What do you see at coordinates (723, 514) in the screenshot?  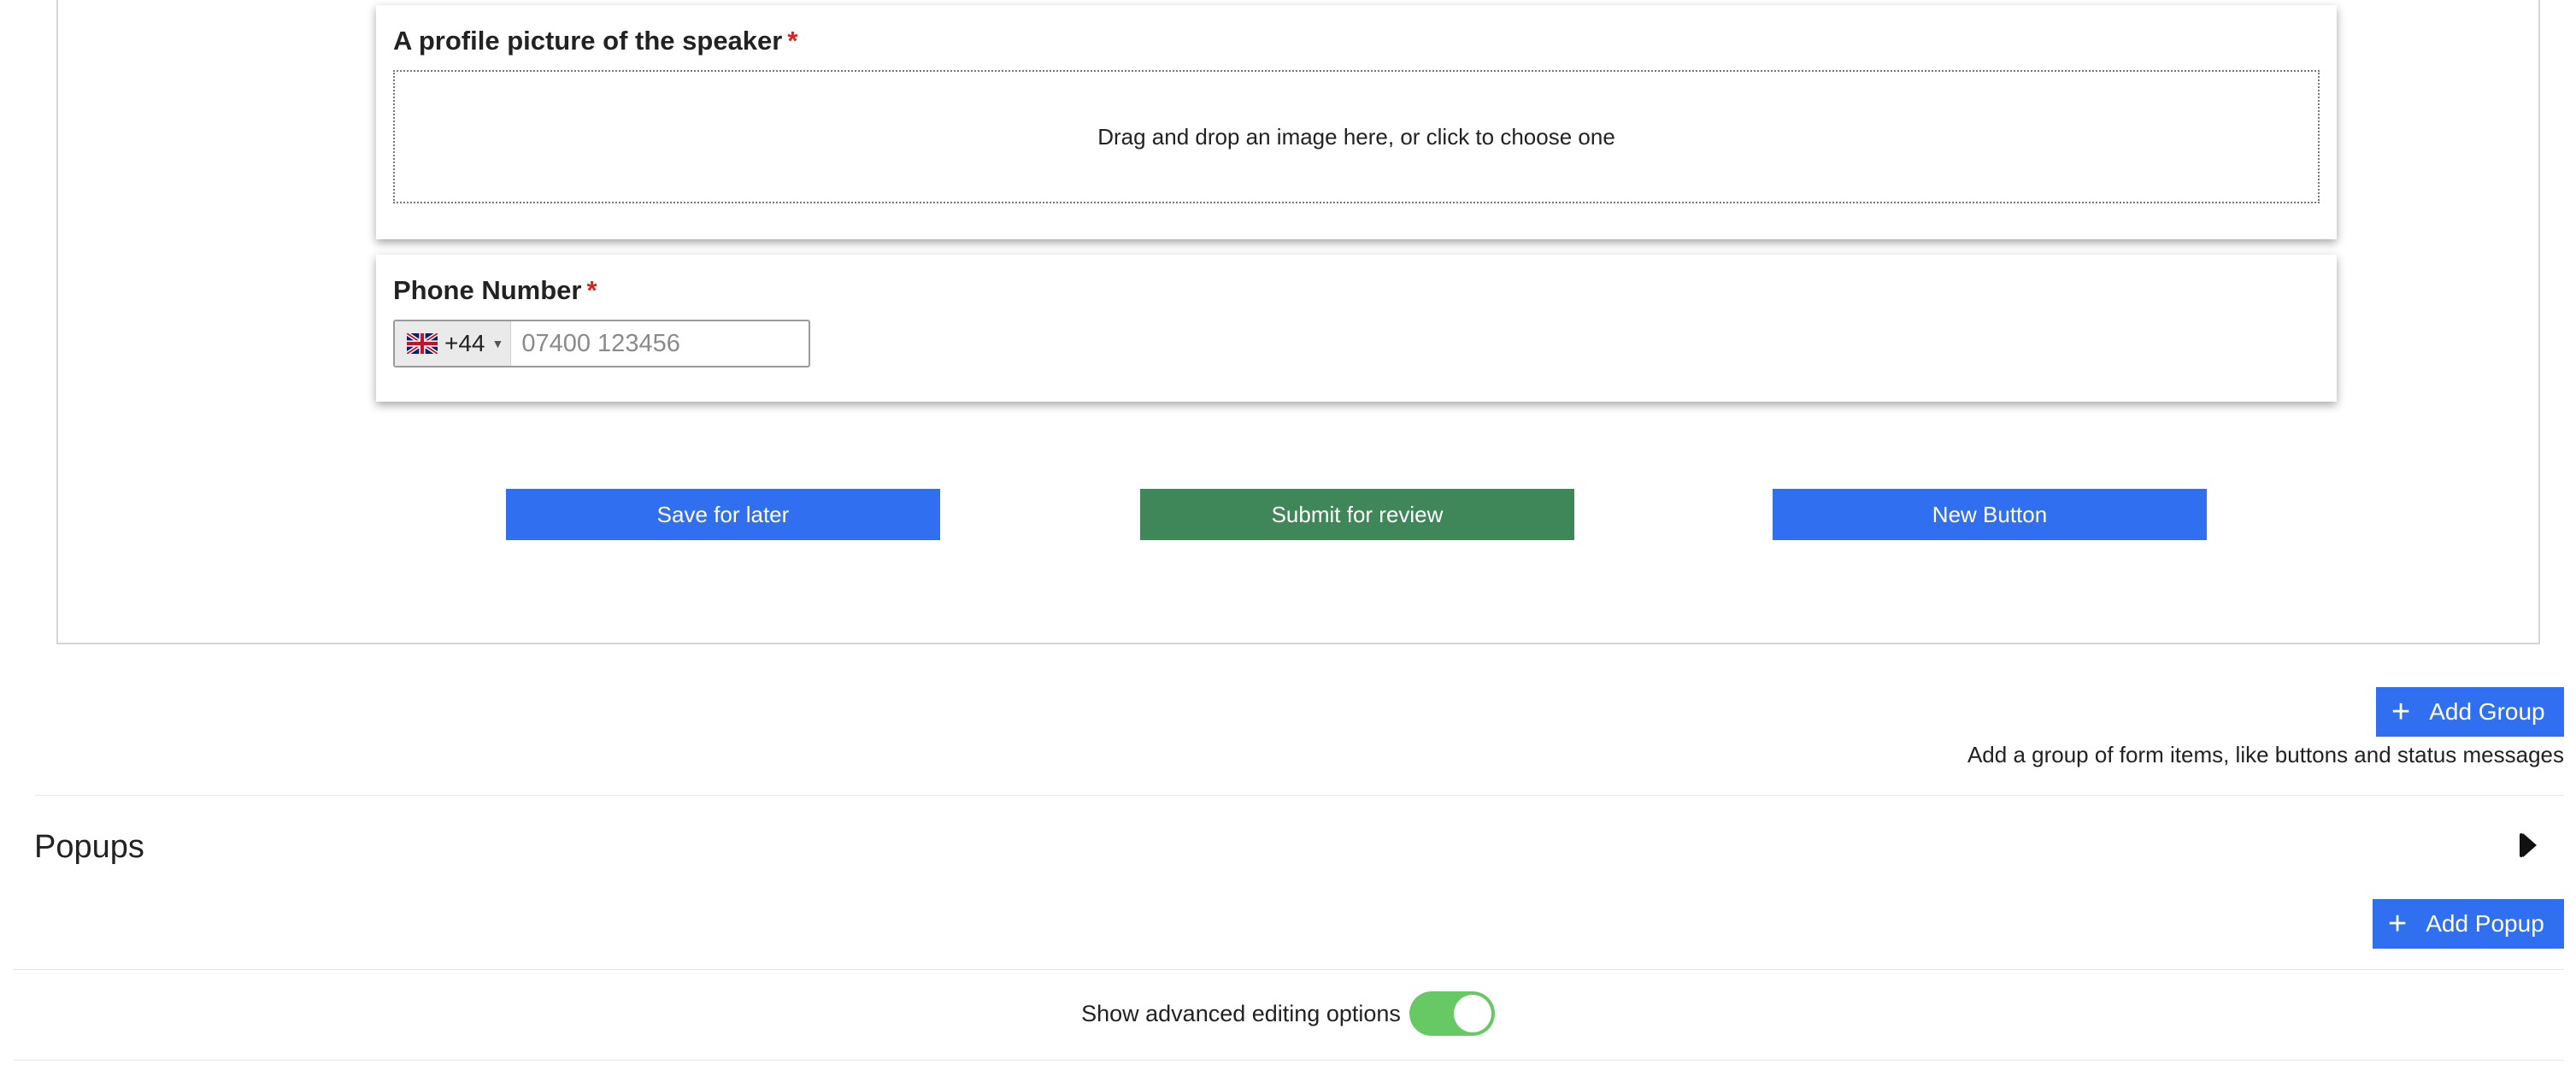 I see `save-for-later-button: Save for later` at bounding box center [723, 514].